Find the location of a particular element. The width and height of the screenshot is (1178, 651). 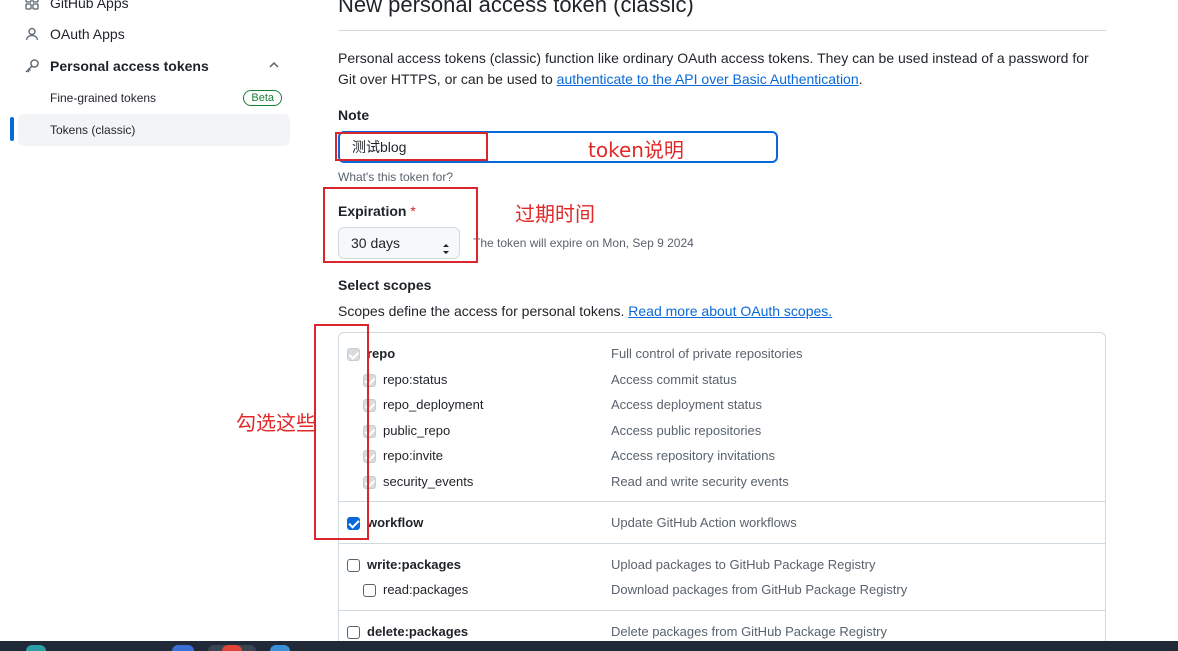

sidebar-item-personal-access-tokens: Personal access tokens is located at coordinates (154, 66).